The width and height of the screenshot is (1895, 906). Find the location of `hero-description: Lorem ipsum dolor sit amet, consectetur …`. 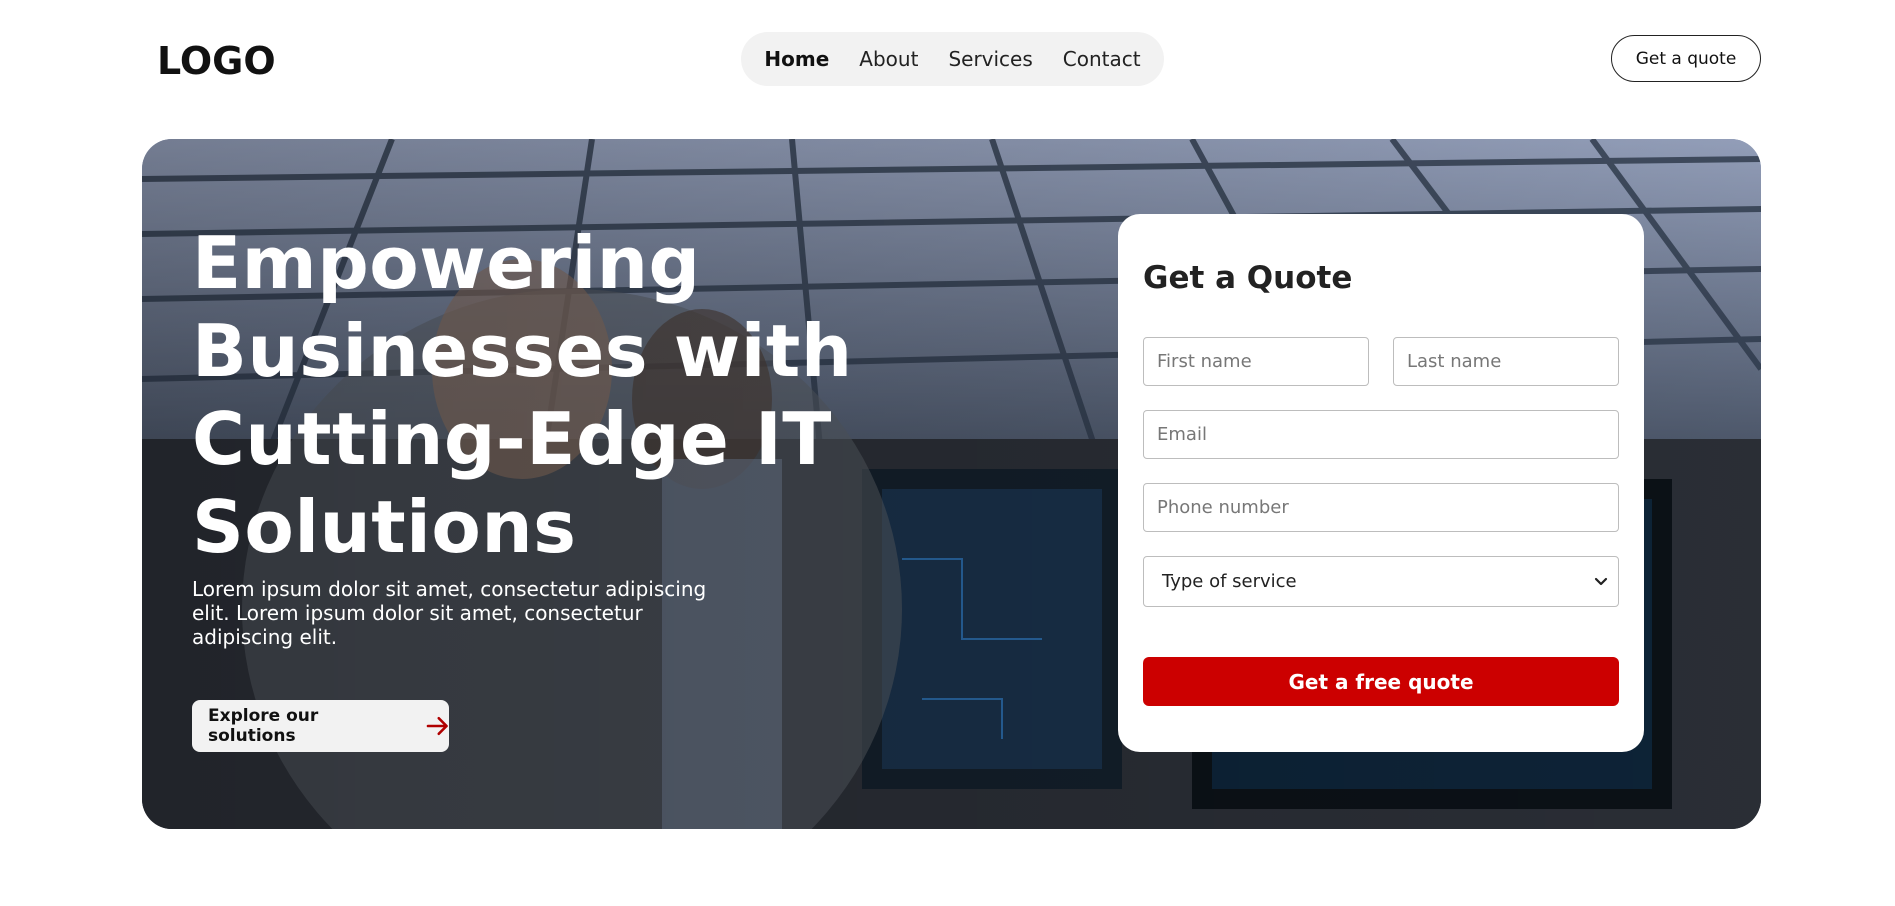

hero-description: Lorem ipsum dolor sit amet, consectetur … is located at coordinates (449, 613).